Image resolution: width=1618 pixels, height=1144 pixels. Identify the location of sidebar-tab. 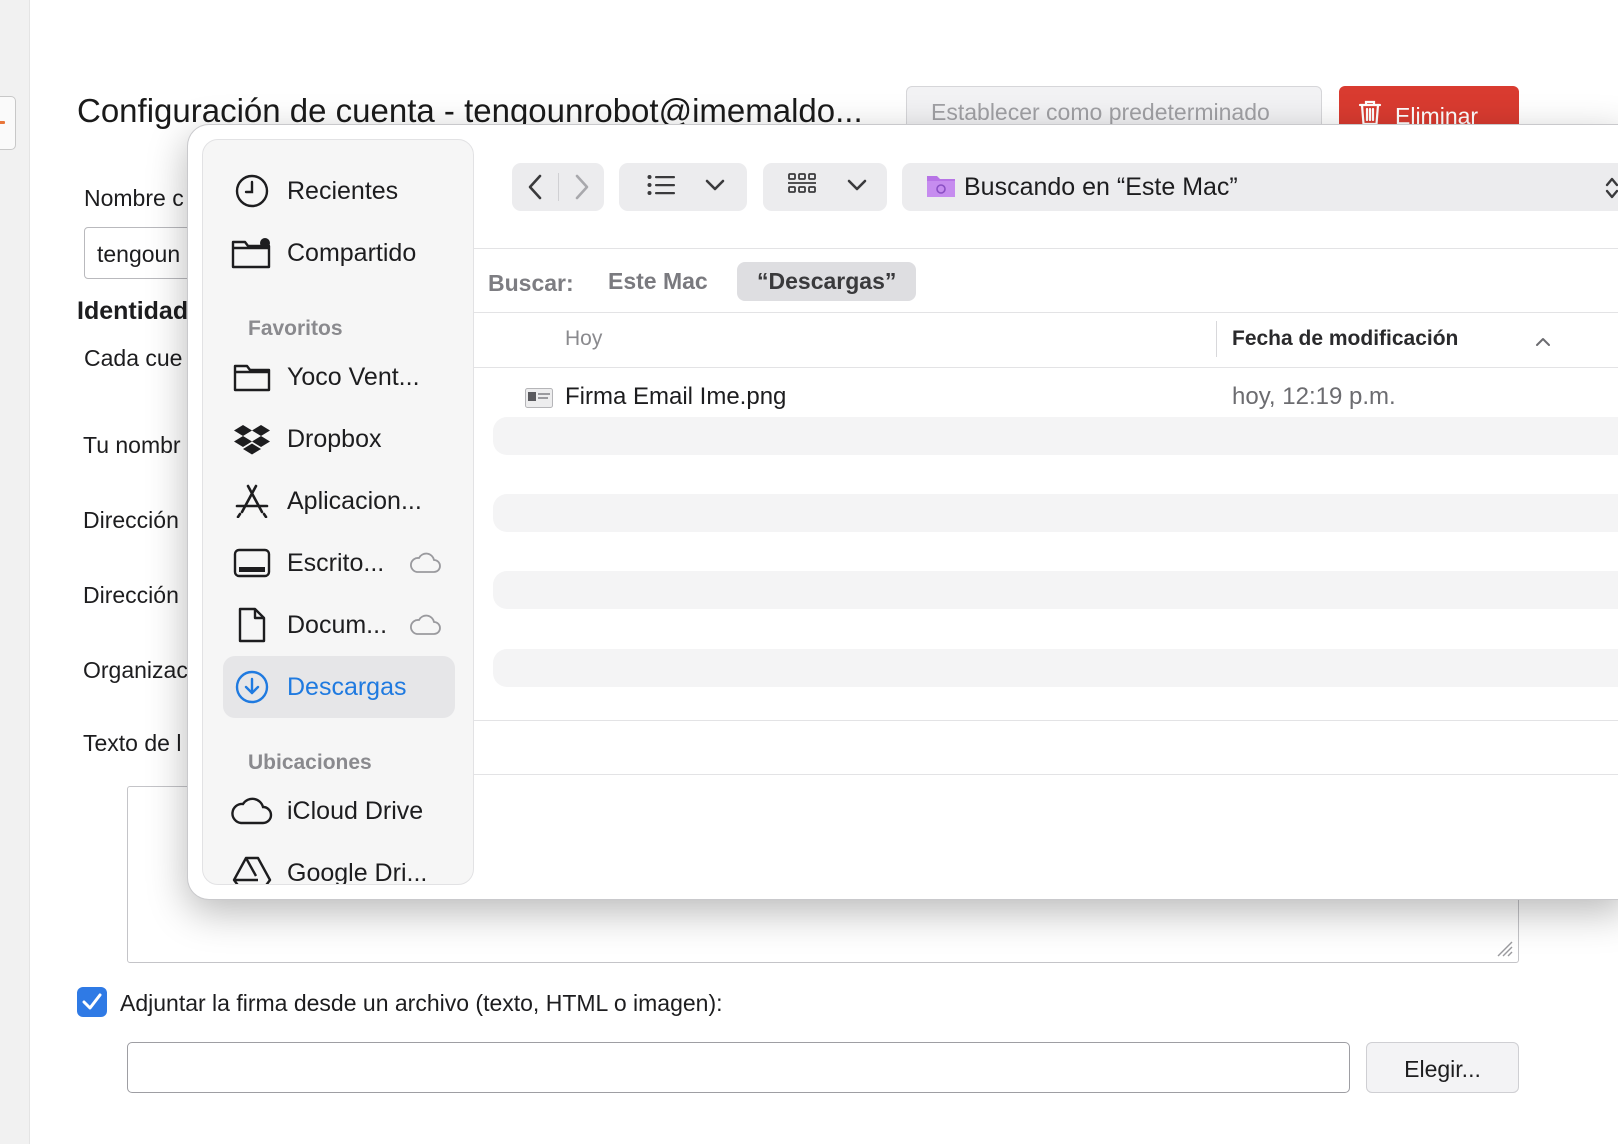
(8, 123).